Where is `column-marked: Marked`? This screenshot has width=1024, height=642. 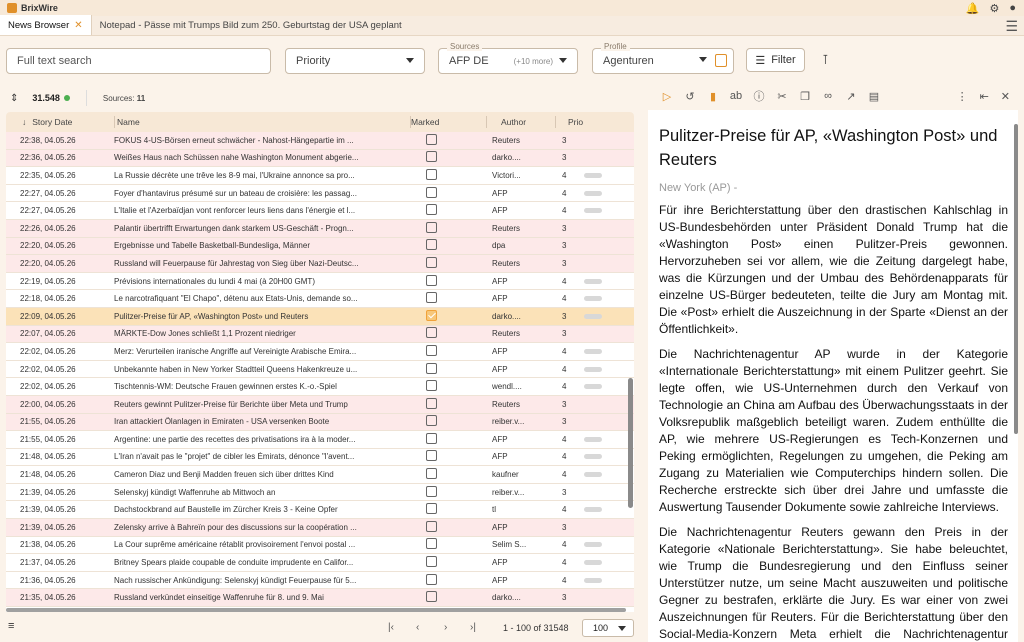
column-marked: Marked is located at coordinates (448, 122).